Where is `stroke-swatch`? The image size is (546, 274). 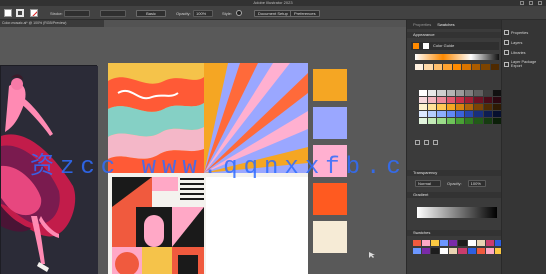 stroke-swatch is located at coordinates (20, 13).